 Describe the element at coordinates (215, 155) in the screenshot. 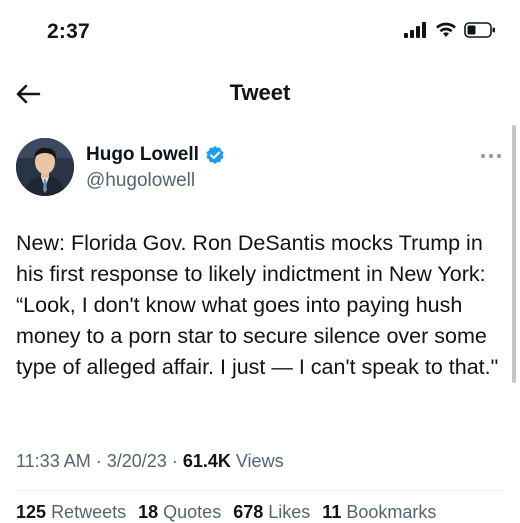

I see `verified-badge-icon` at that location.